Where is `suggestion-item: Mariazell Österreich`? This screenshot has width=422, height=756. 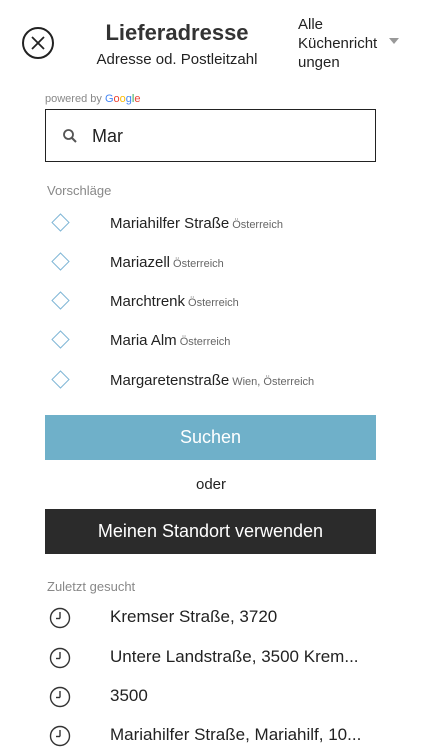
suggestion-item: Mariazell Österreich is located at coordinates (211, 264).